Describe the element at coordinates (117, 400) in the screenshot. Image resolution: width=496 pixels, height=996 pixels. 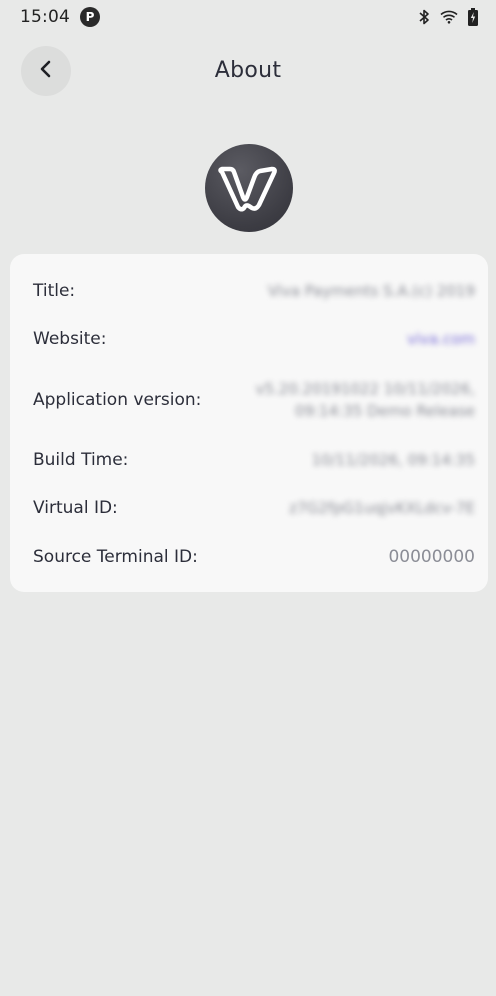
I see `info-label: Application version:` at that location.